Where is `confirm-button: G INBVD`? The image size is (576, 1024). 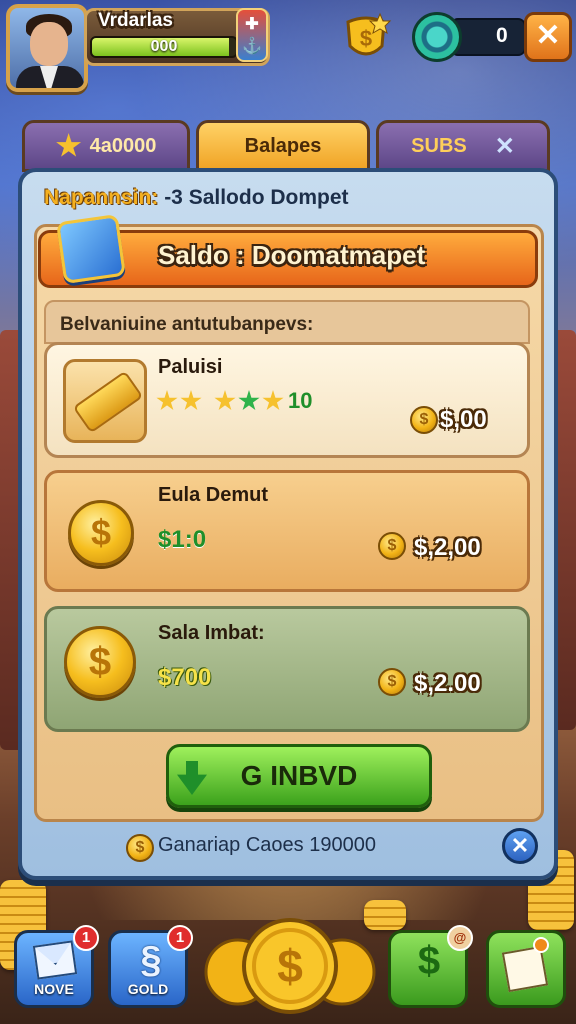 confirm-button: G INBVD is located at coordinates (299, 776).